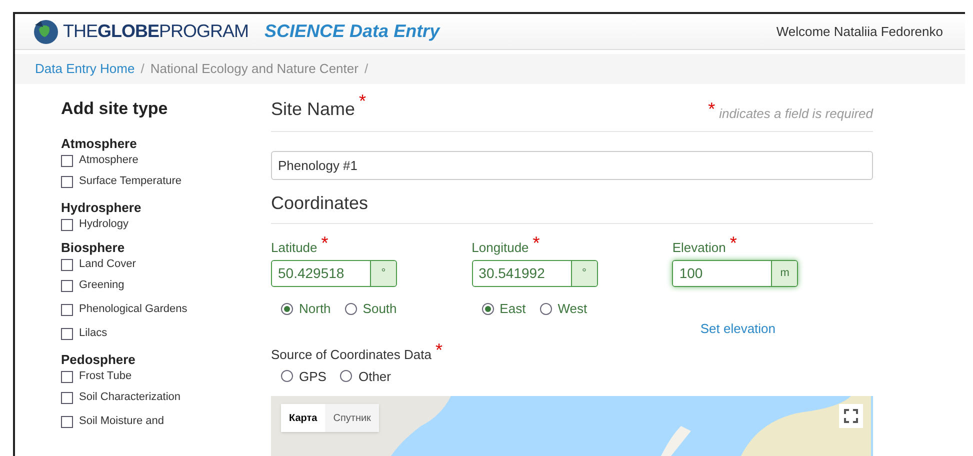 The height and width of the screenshot is (456, 973). I want to click on sidebar-title: Add site type, so click(115, 109).